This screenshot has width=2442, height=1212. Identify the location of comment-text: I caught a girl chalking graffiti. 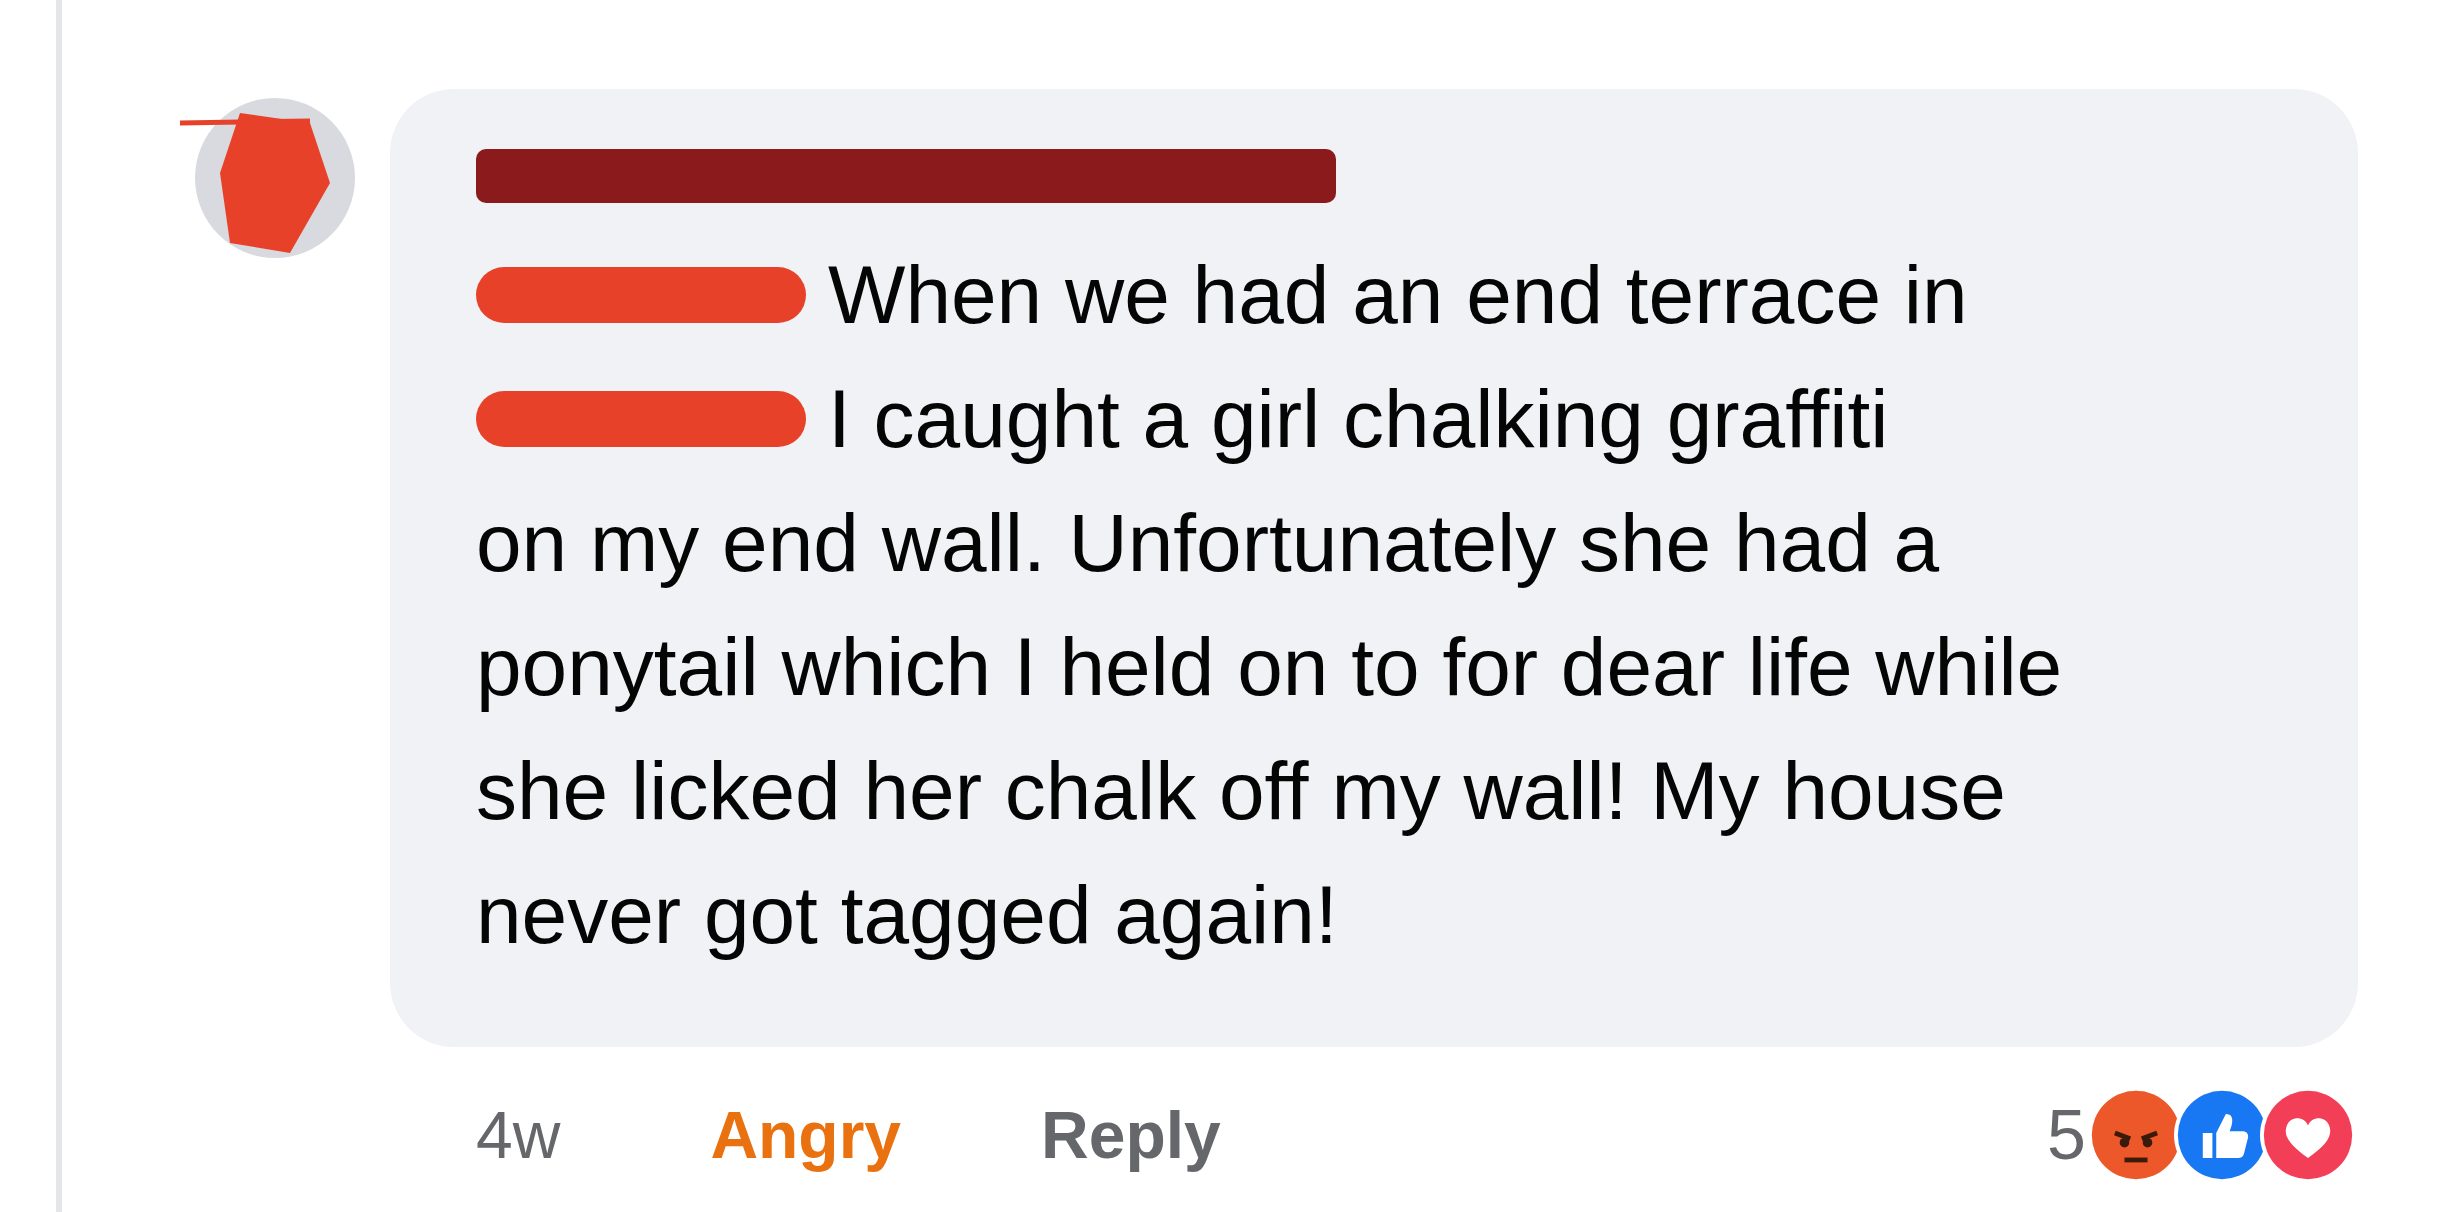
(1358, 419).